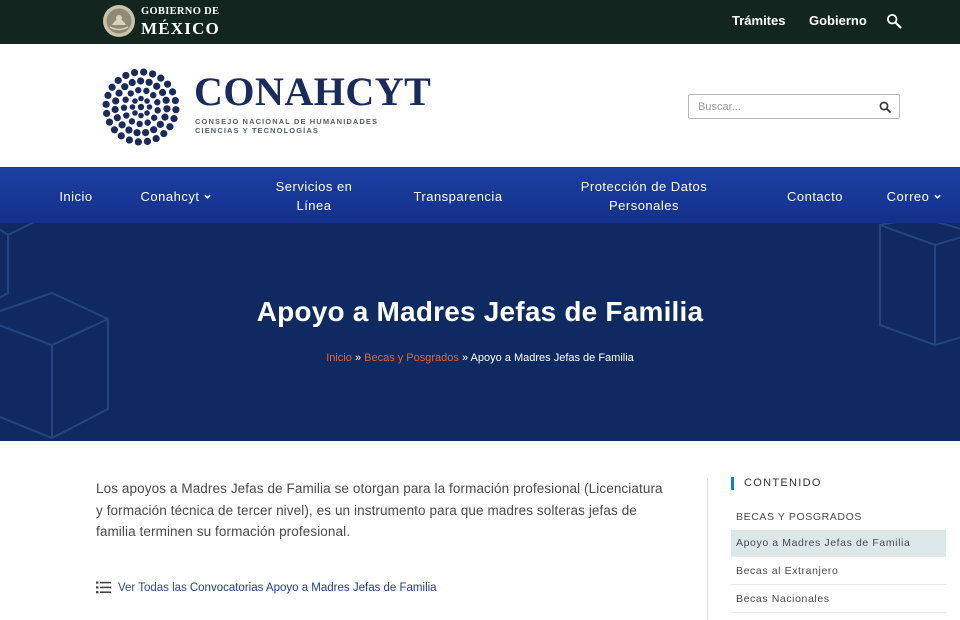  What do you see at coordinates (314, 196) in the screenshot?
I see `nav-item-servicios-en-linea: Servicios en Línea` at bounding box center [314, 196].